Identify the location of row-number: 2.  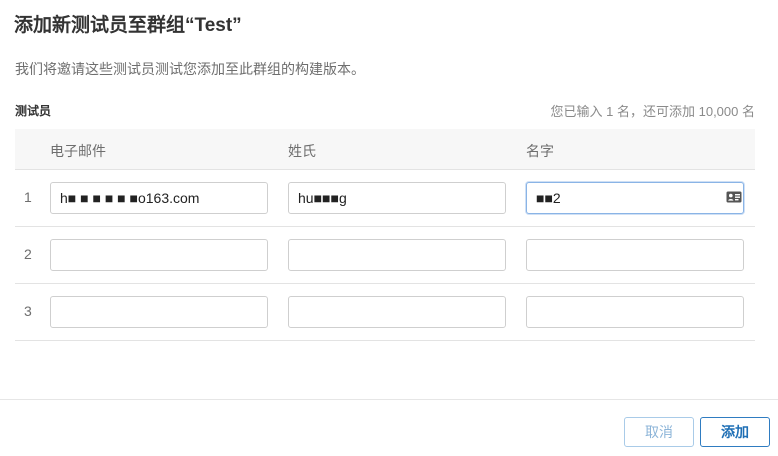
(28, 254).